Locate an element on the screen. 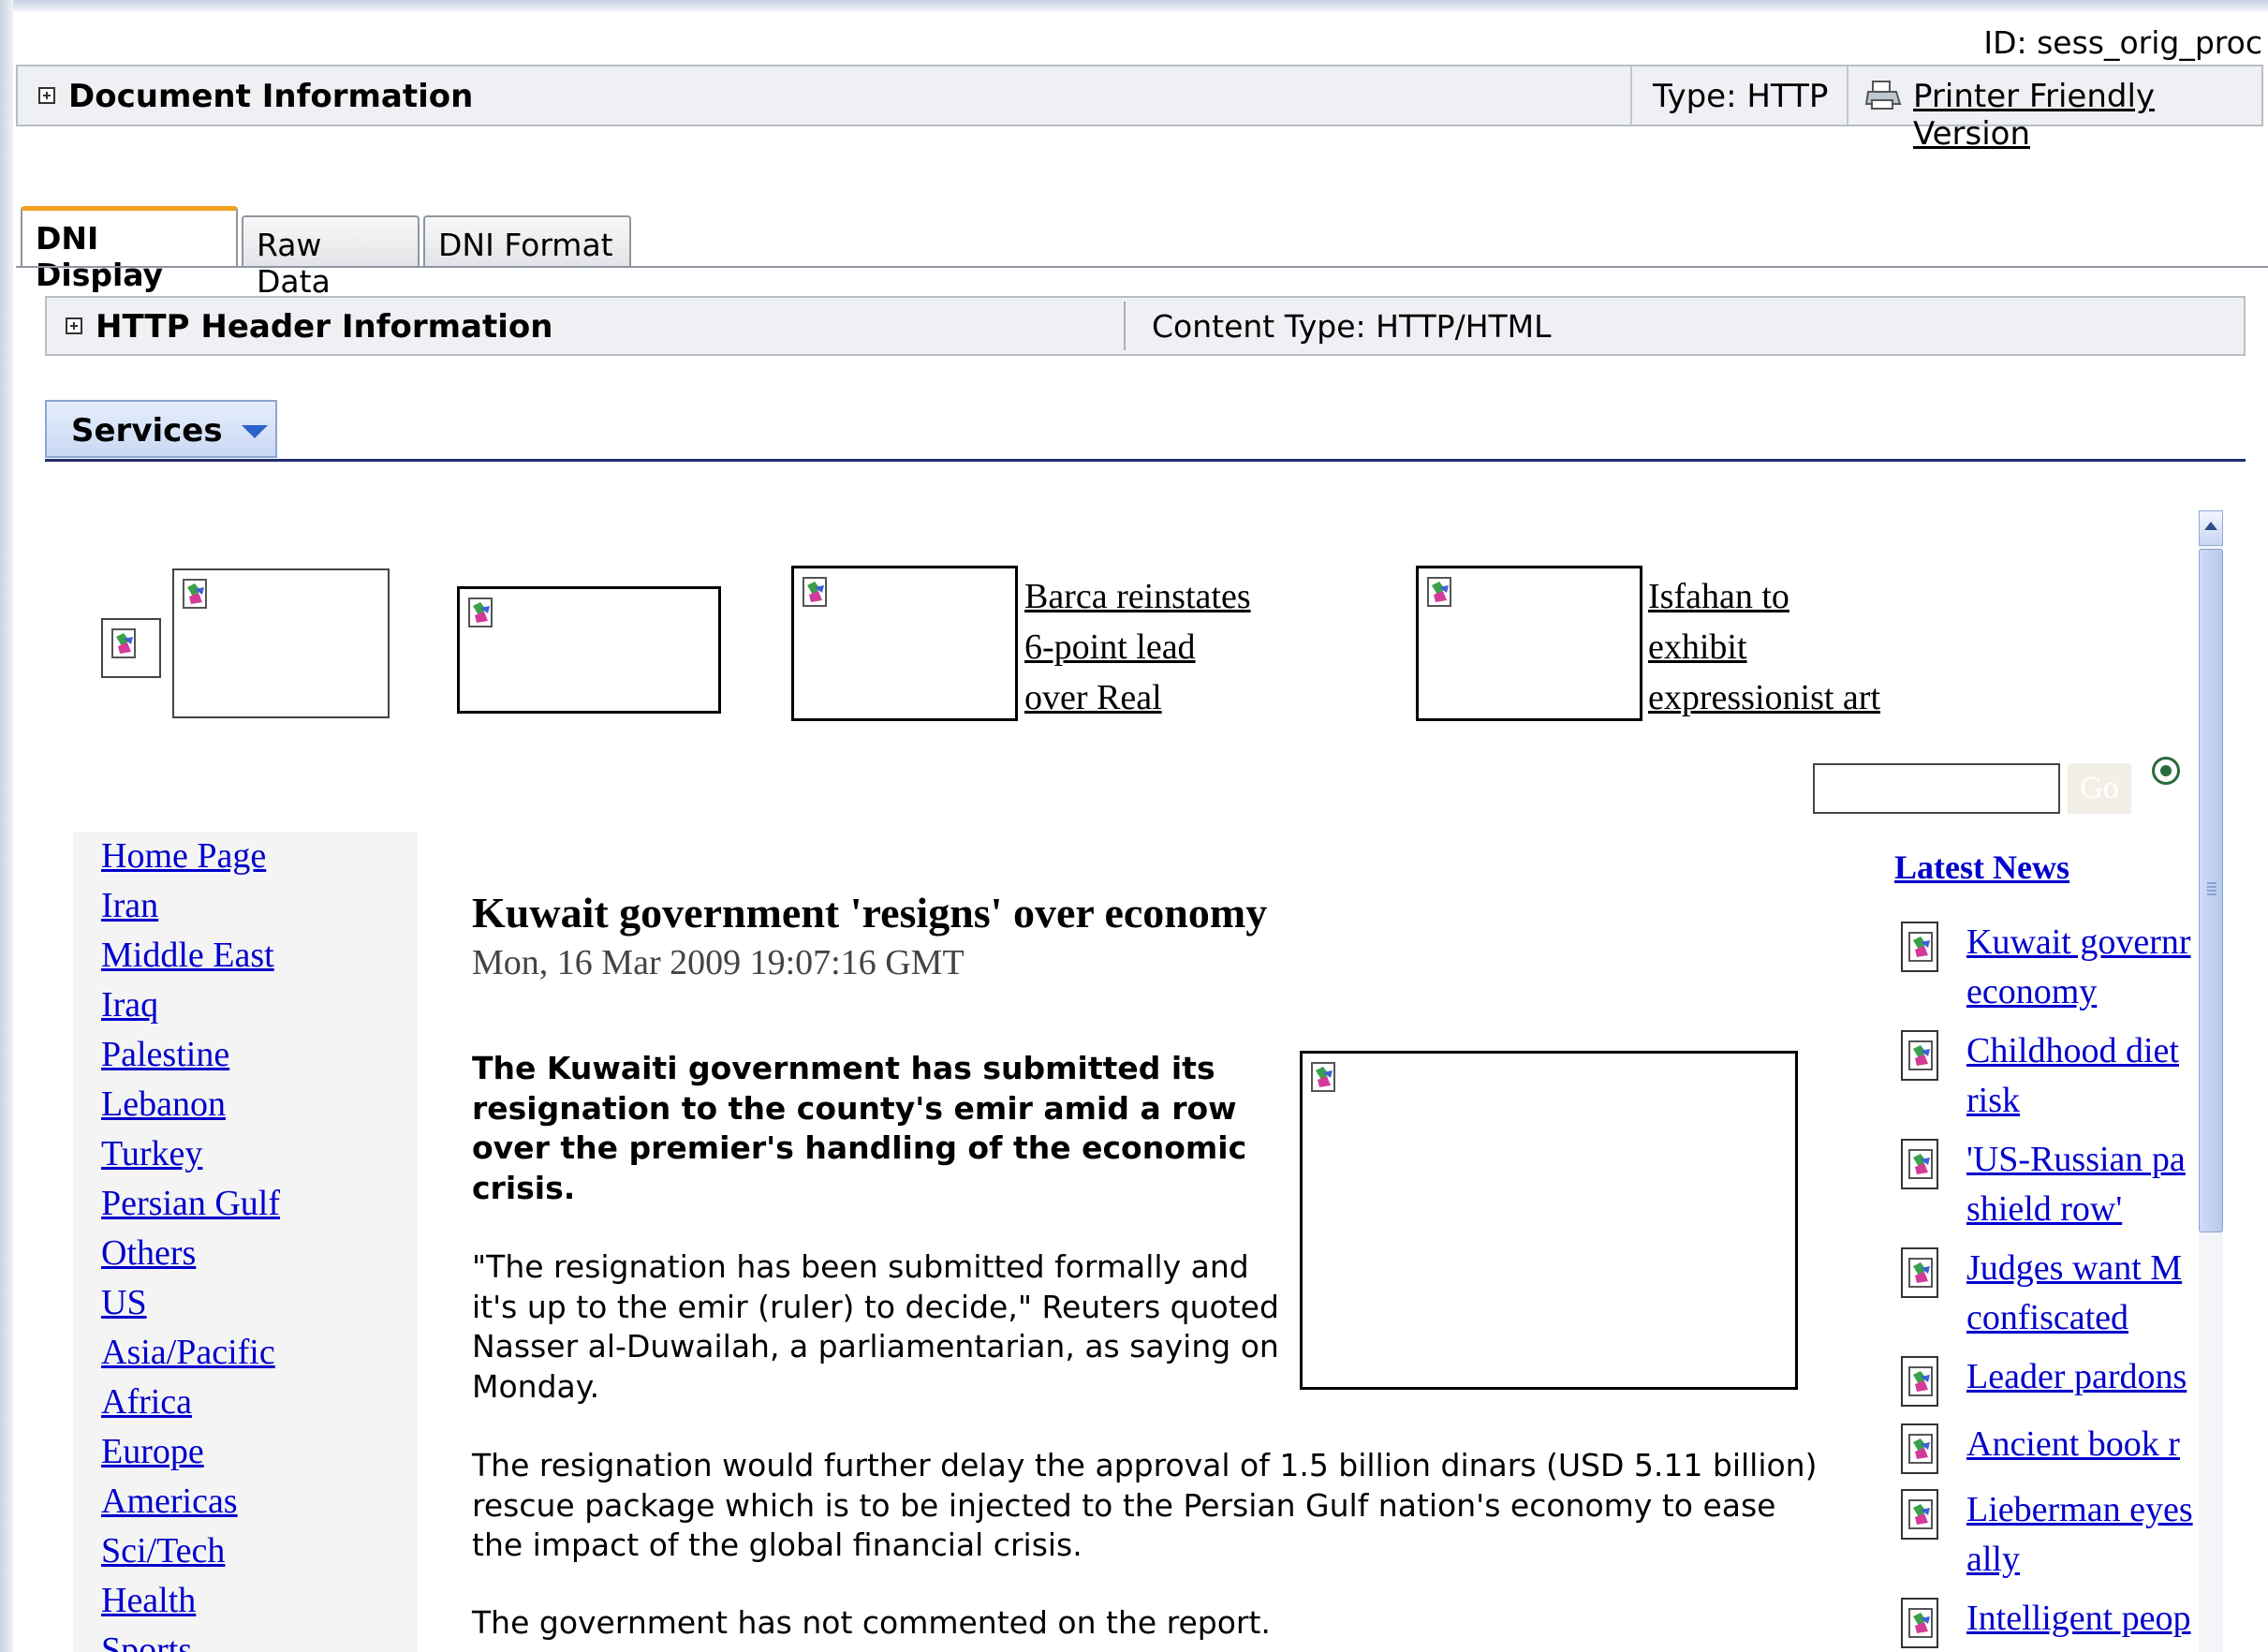  printer-friendly-link: Printer Friendly Version is located at coordinates (2087, 115).